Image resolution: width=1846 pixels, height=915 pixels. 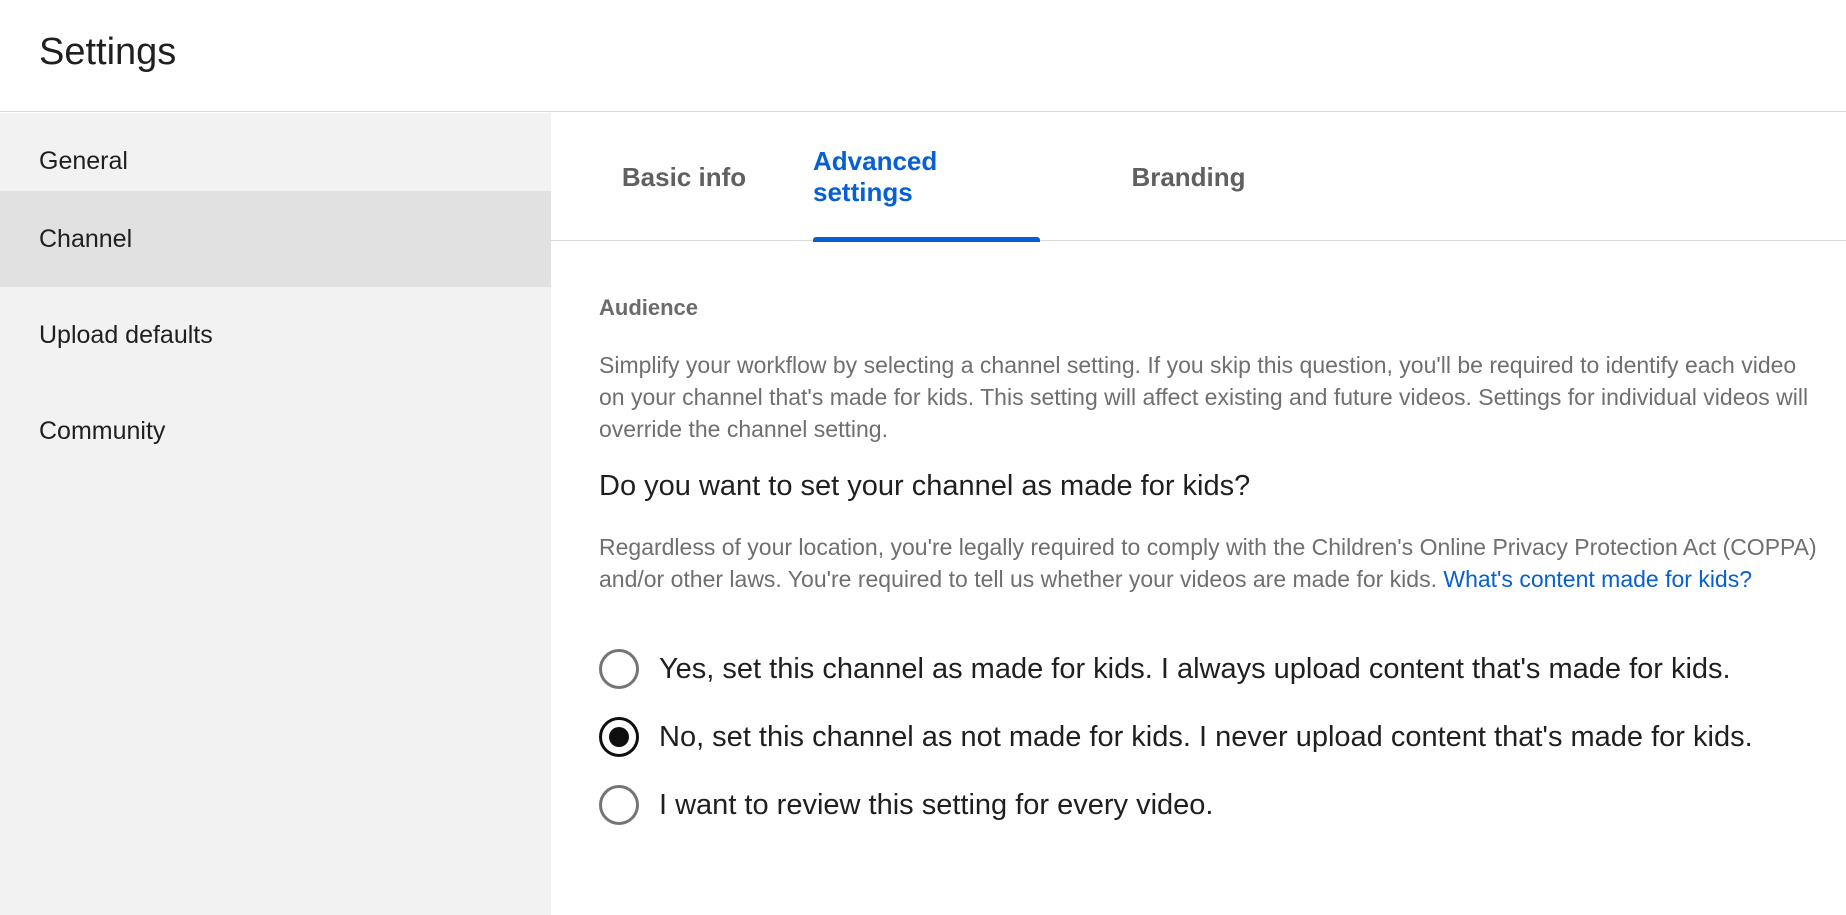 What do you see at coordinates (102, 430) in the screenshot?
I see `sidebar-item-label: Community` at bounding box center [102, 430].